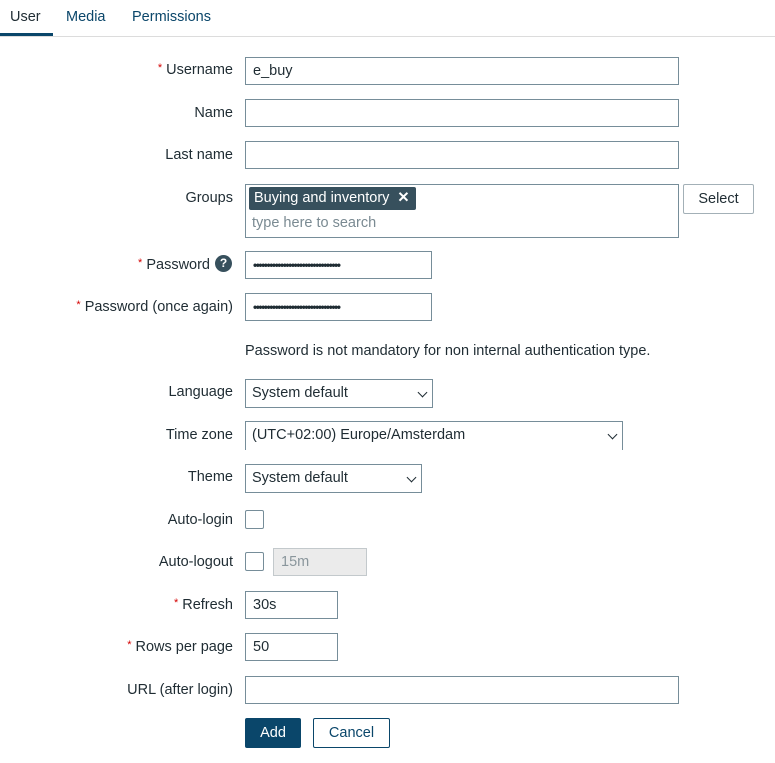 This screenshot has height=763, width=775. What do you see at coordinates (462, 155) in the screenshot?
I see `last-name-input` at bounding box center [462, 155].